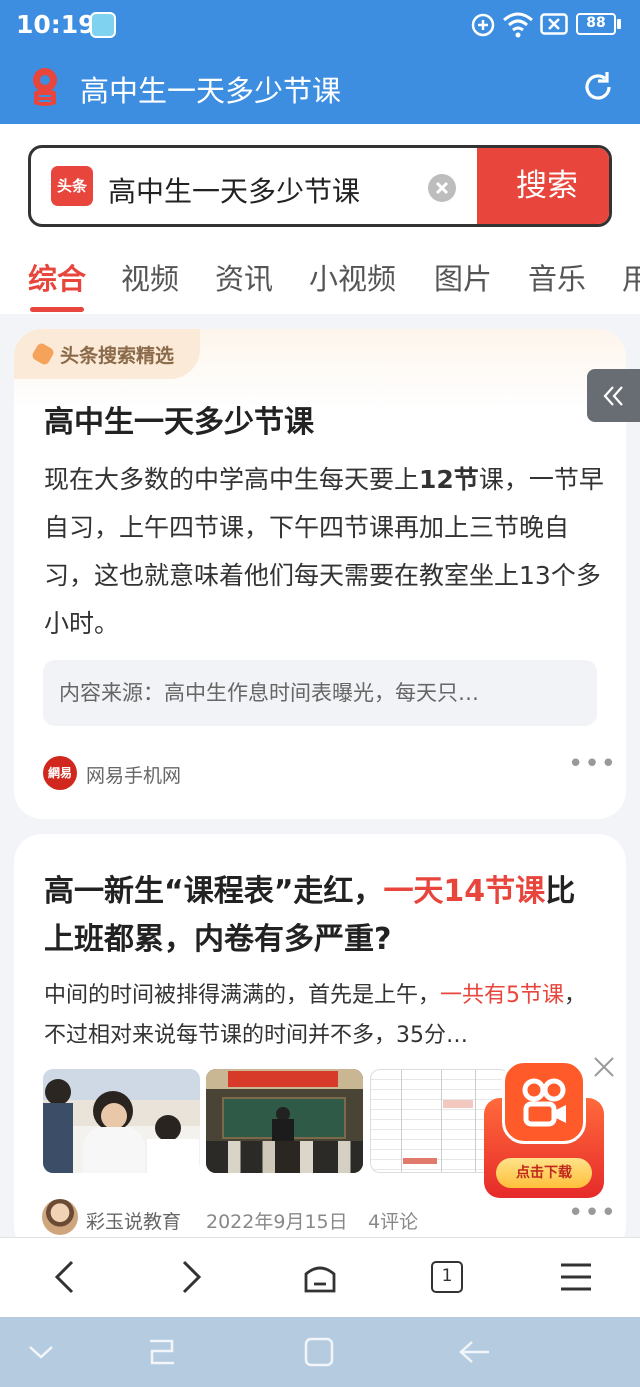  What do you see at coordinates (211, 91) in the screenshot?
I see `page-title: 高中生一天多少节课` at bounding box center [211, 91].